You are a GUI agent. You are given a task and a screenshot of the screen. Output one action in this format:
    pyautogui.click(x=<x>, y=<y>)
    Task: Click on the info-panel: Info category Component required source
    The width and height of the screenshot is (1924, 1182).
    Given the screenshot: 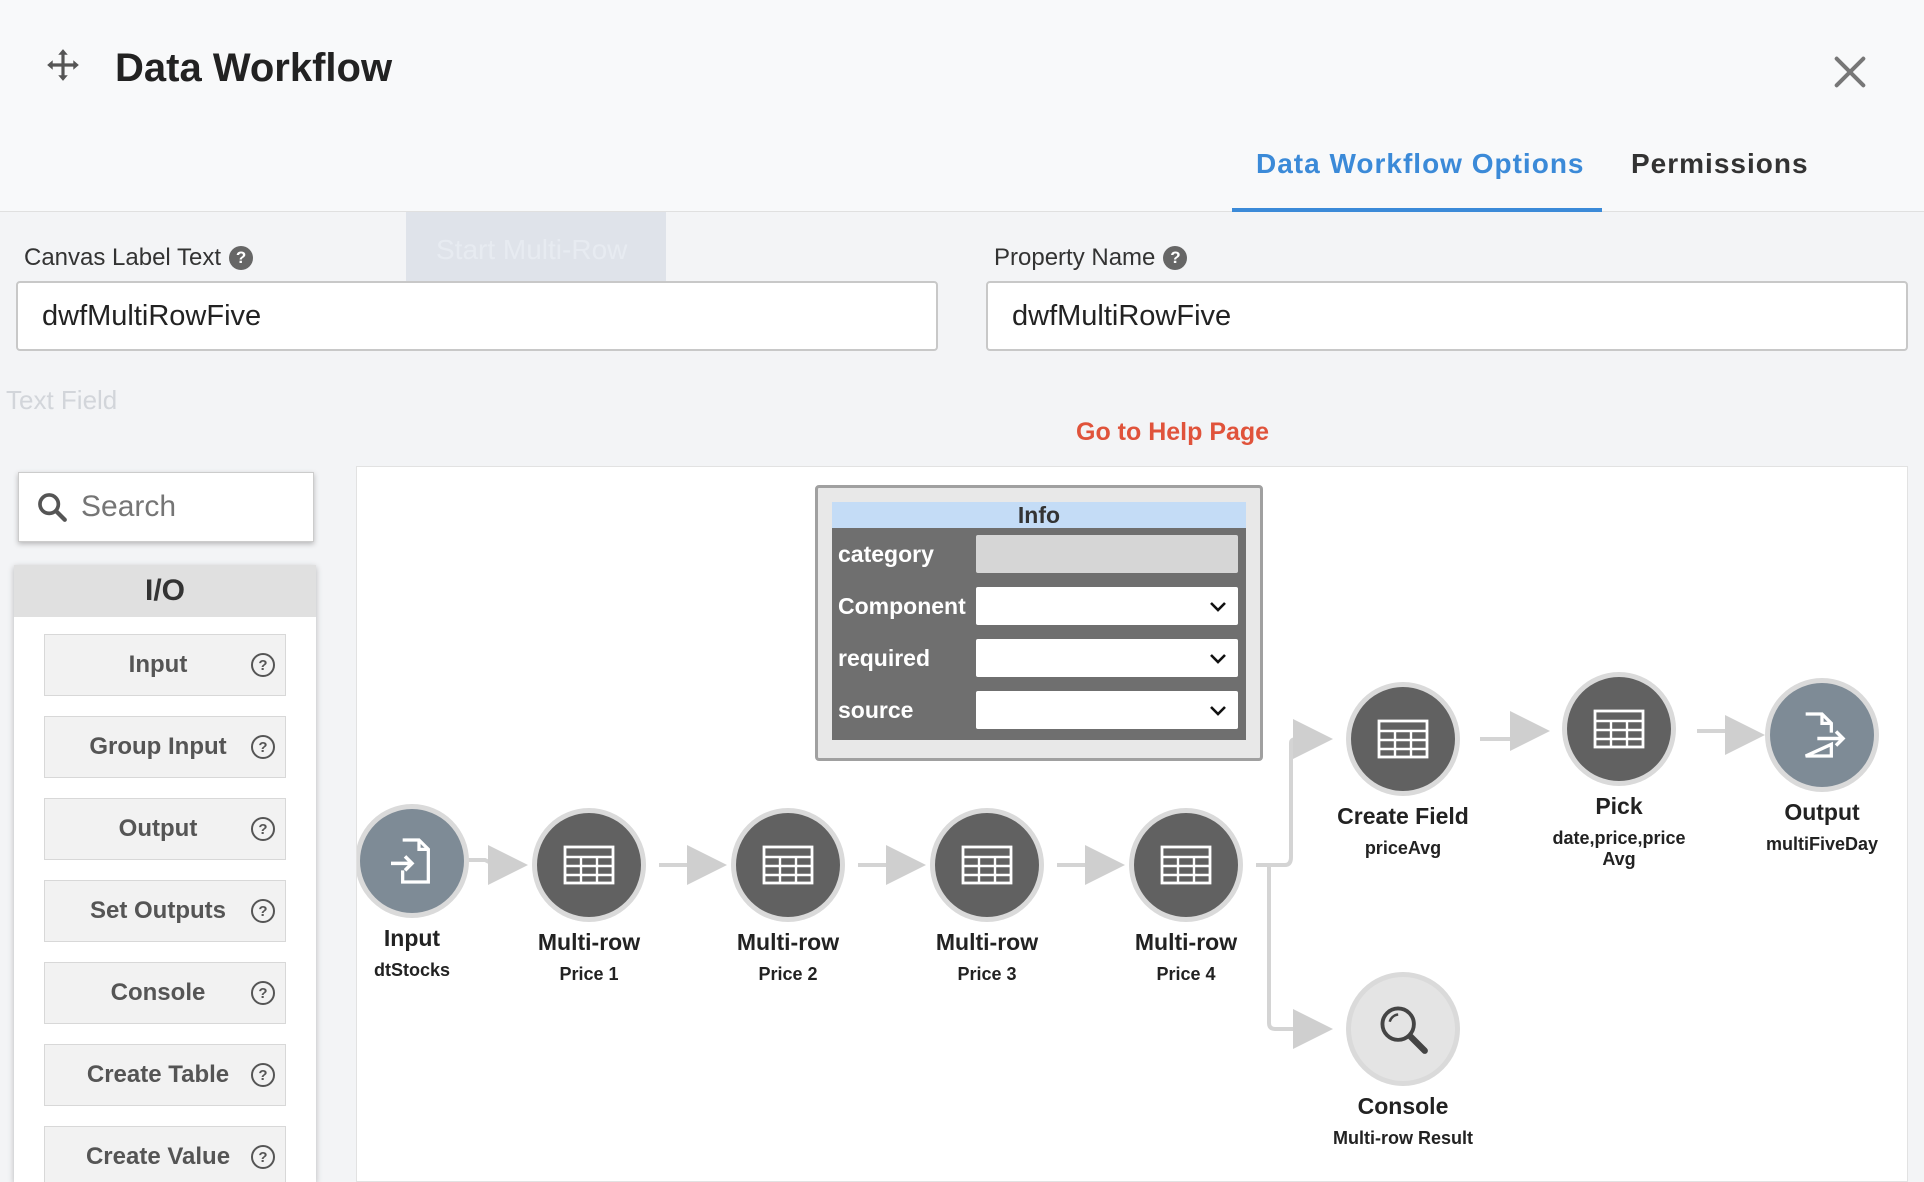 What is the action you would take?
    pyautogui.click(x=1039, y=623)
    